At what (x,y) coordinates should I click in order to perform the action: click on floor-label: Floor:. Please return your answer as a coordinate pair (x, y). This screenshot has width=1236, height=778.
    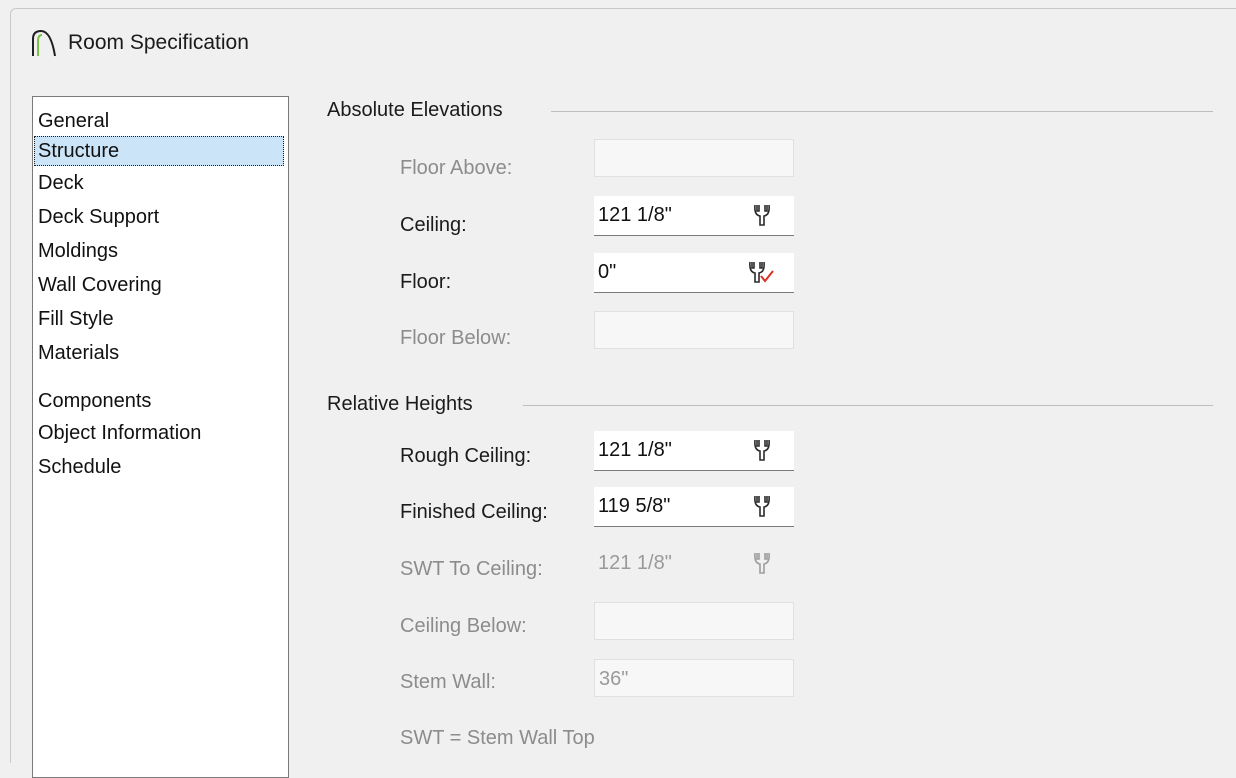
    Looking at the image, I should click on (426, 282).